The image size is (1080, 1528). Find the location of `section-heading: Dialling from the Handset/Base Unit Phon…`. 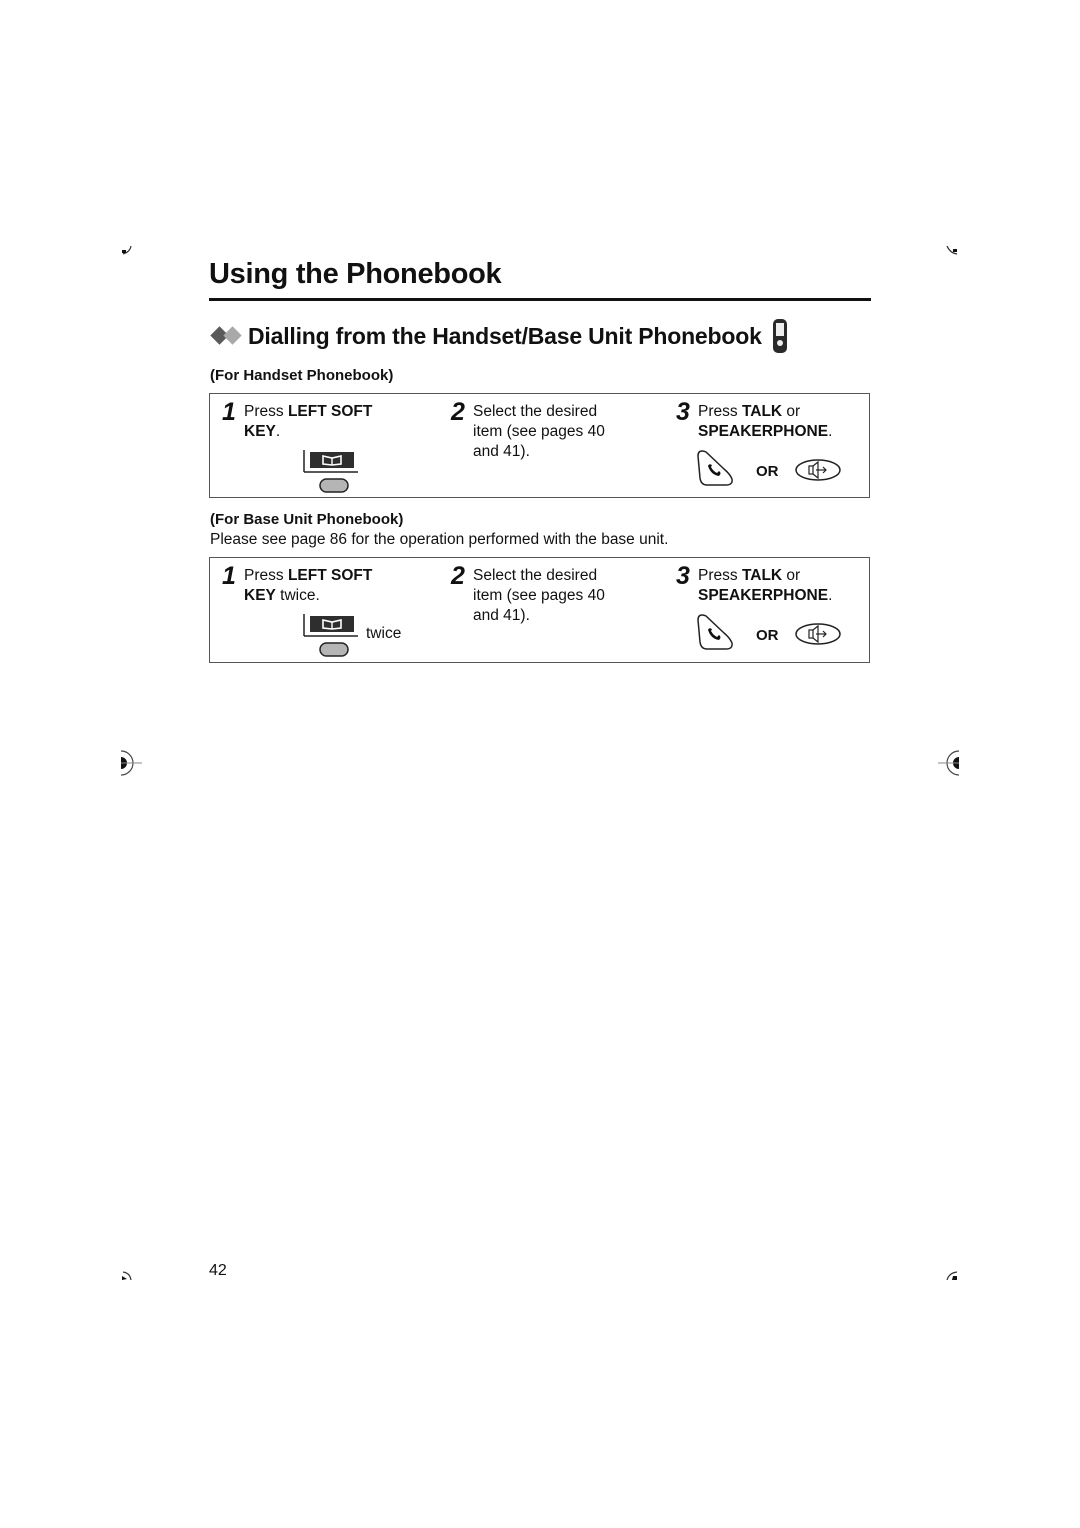

section-heading: Dialling from the Handset/Base Unit Phon… is located at coordinates (499, 336).